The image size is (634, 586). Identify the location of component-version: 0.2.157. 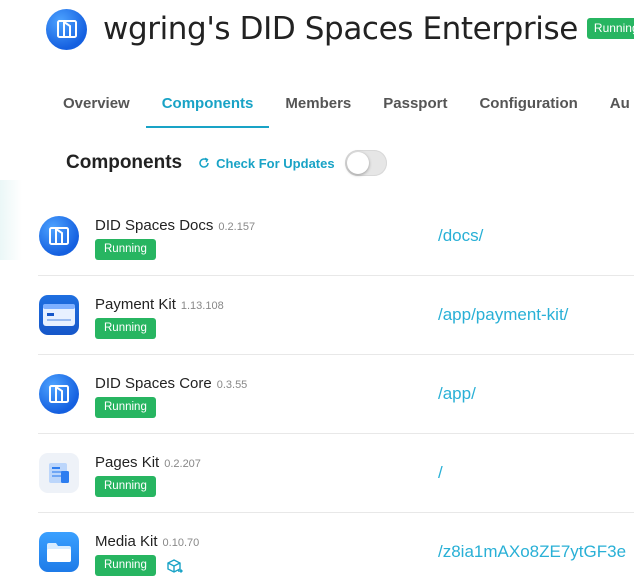
(237, 227).